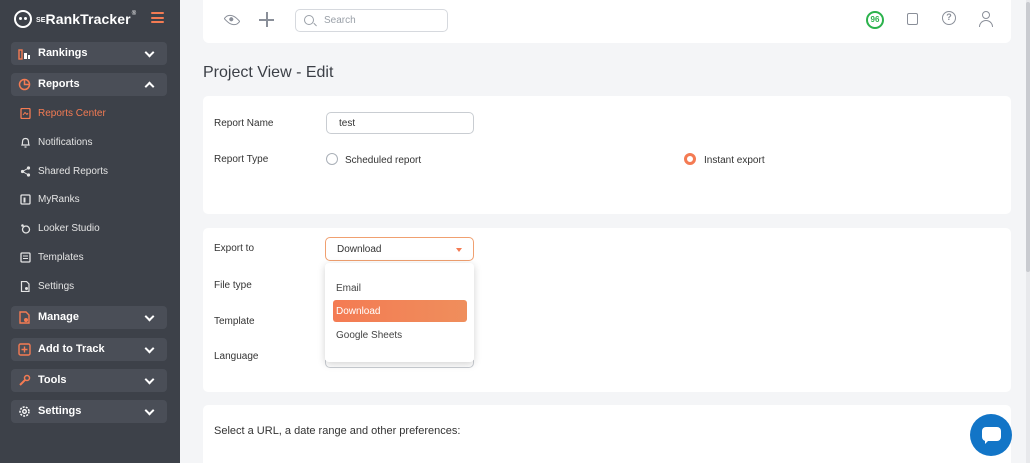 Image resolution: width=1030 pixels, height=463 pixels. What do you see at coordinates (89, 317) in the screenshot?
I see `sidebar-group-manage: Manage` at bounding box center [89, 317].